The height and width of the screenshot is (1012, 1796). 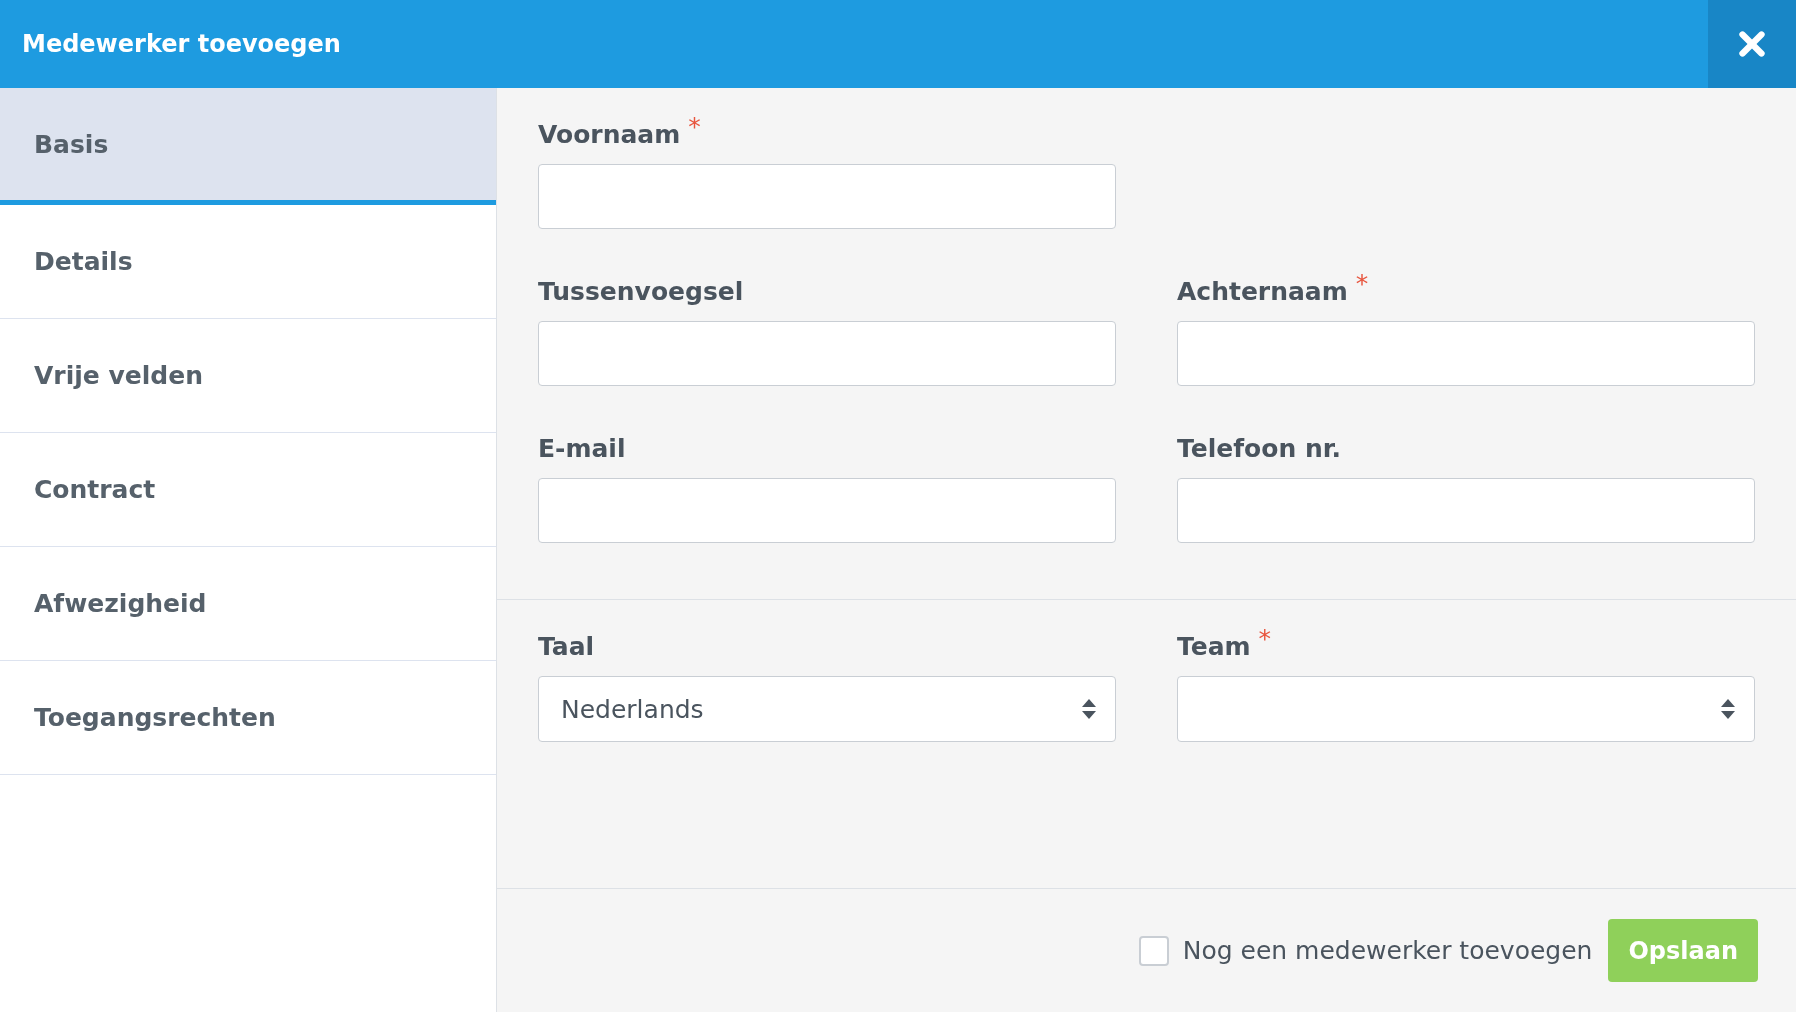 What do you see at coordinates (248, 146) in the screenshot?
I see `sidebar-tab: Basis` at bounding box center [248, 146].